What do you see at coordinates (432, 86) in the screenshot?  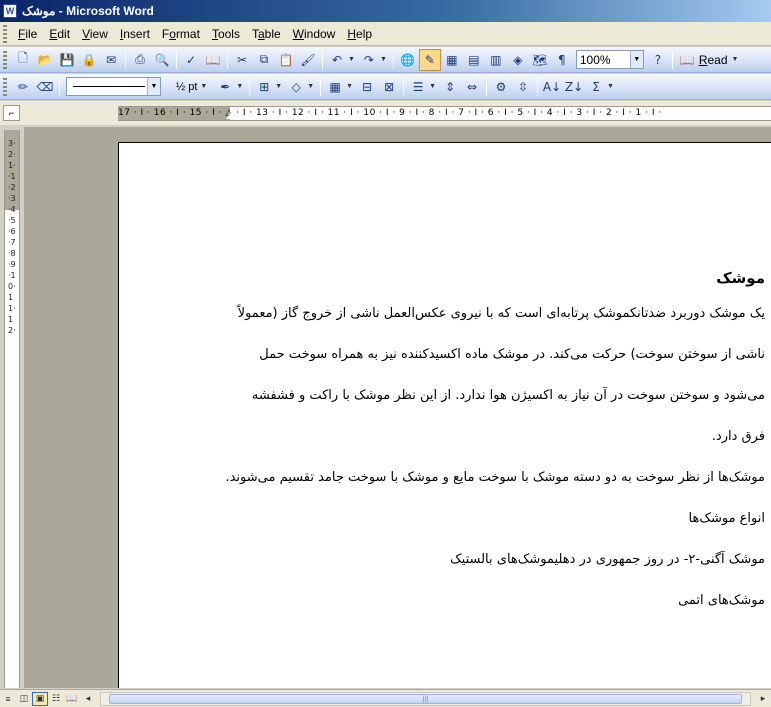 I see `align-dropdown-icon: ▼` at bounding box center [432, 86].